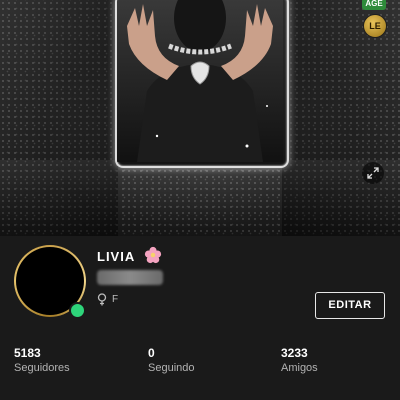  I want to click on profile-stats: 5183 Seguidores 0 Seguindo 3233 Amigos, so click(200, 363).